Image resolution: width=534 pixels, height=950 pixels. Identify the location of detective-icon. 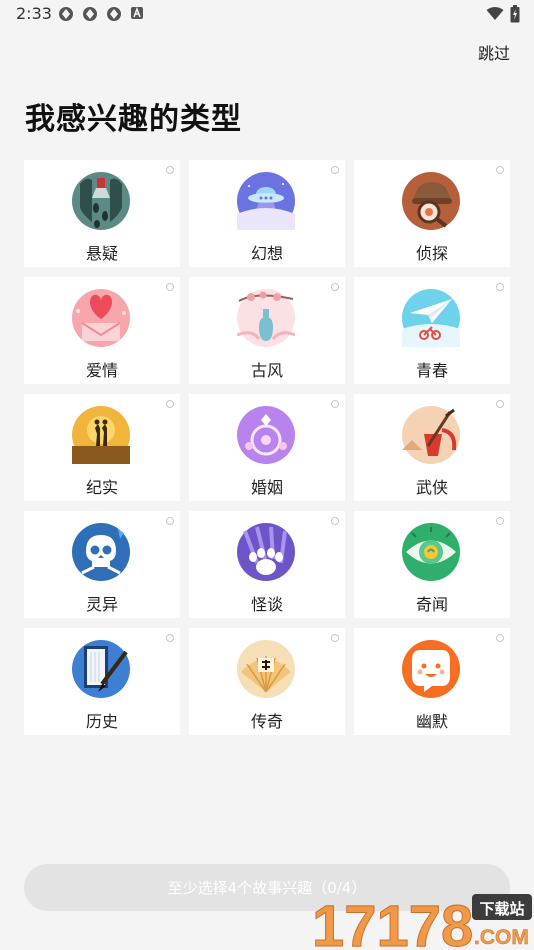
(431, 201).